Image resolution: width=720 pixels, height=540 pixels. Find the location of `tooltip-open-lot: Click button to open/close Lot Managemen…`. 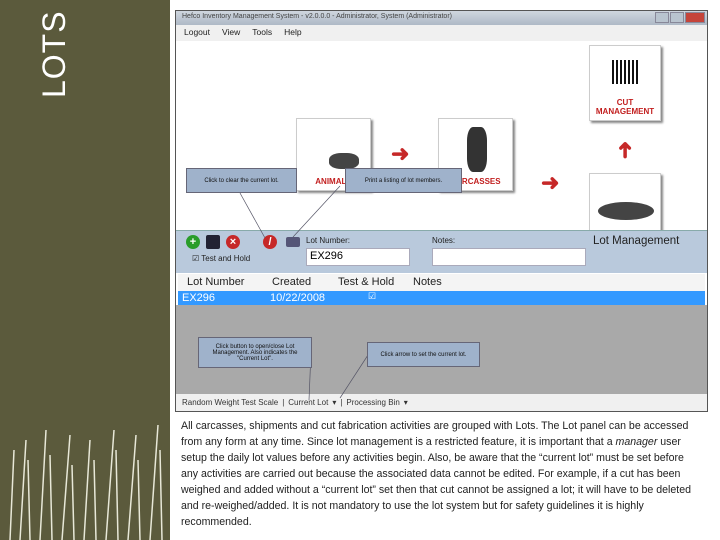

tooltip-open-lot: Click button to open/close Lot Managemen… is located at coordinates (255, 352).